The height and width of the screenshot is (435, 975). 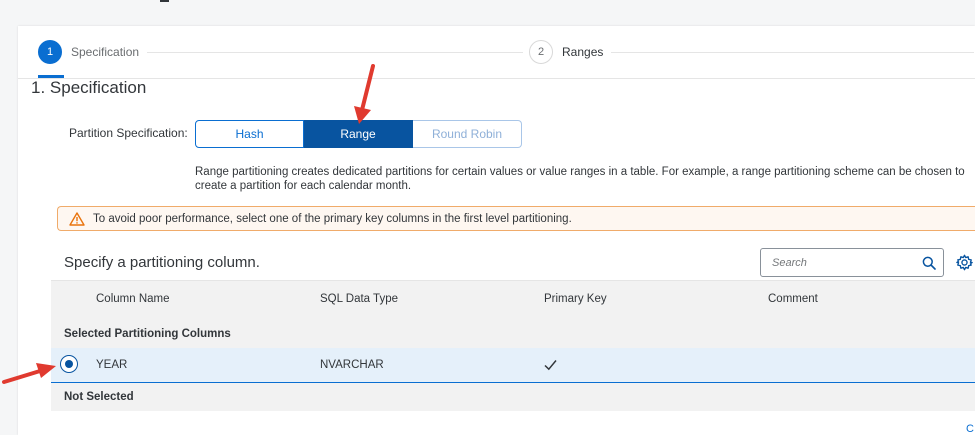 What do you see at coordinates (352, 365) in the screenshot?
I see `cell-sql-type: NVARCHAR` at bounding box center [352, 365].